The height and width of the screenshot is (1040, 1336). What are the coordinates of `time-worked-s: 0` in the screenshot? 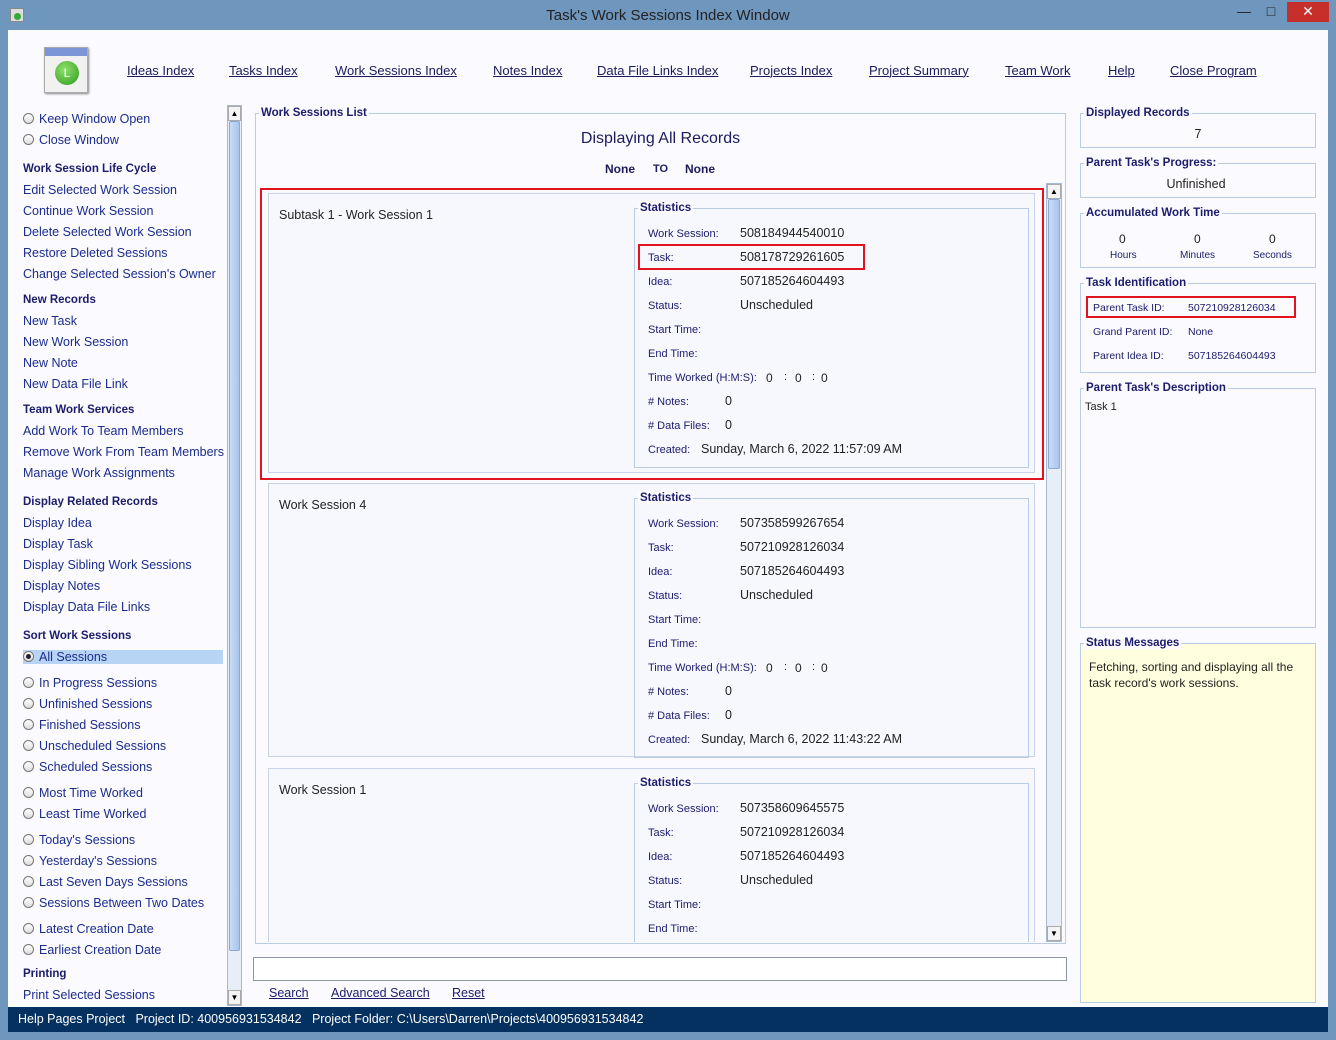 It's located at (824, 668).